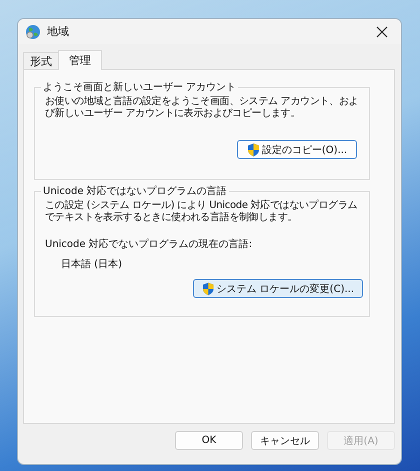 The image size is (420, 471). I want to click on dialog-button: キャンセル, so click(285, 440).